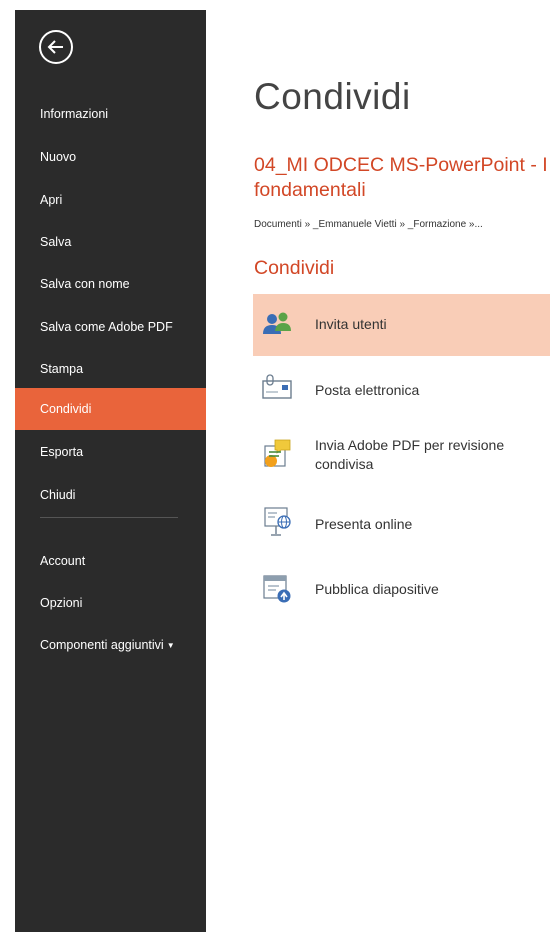 This screenshot has height=942, width=550. Describe the element at coordinates (364, 524) in the screenshot. I see `share-option-label: Presenta online` at that location.